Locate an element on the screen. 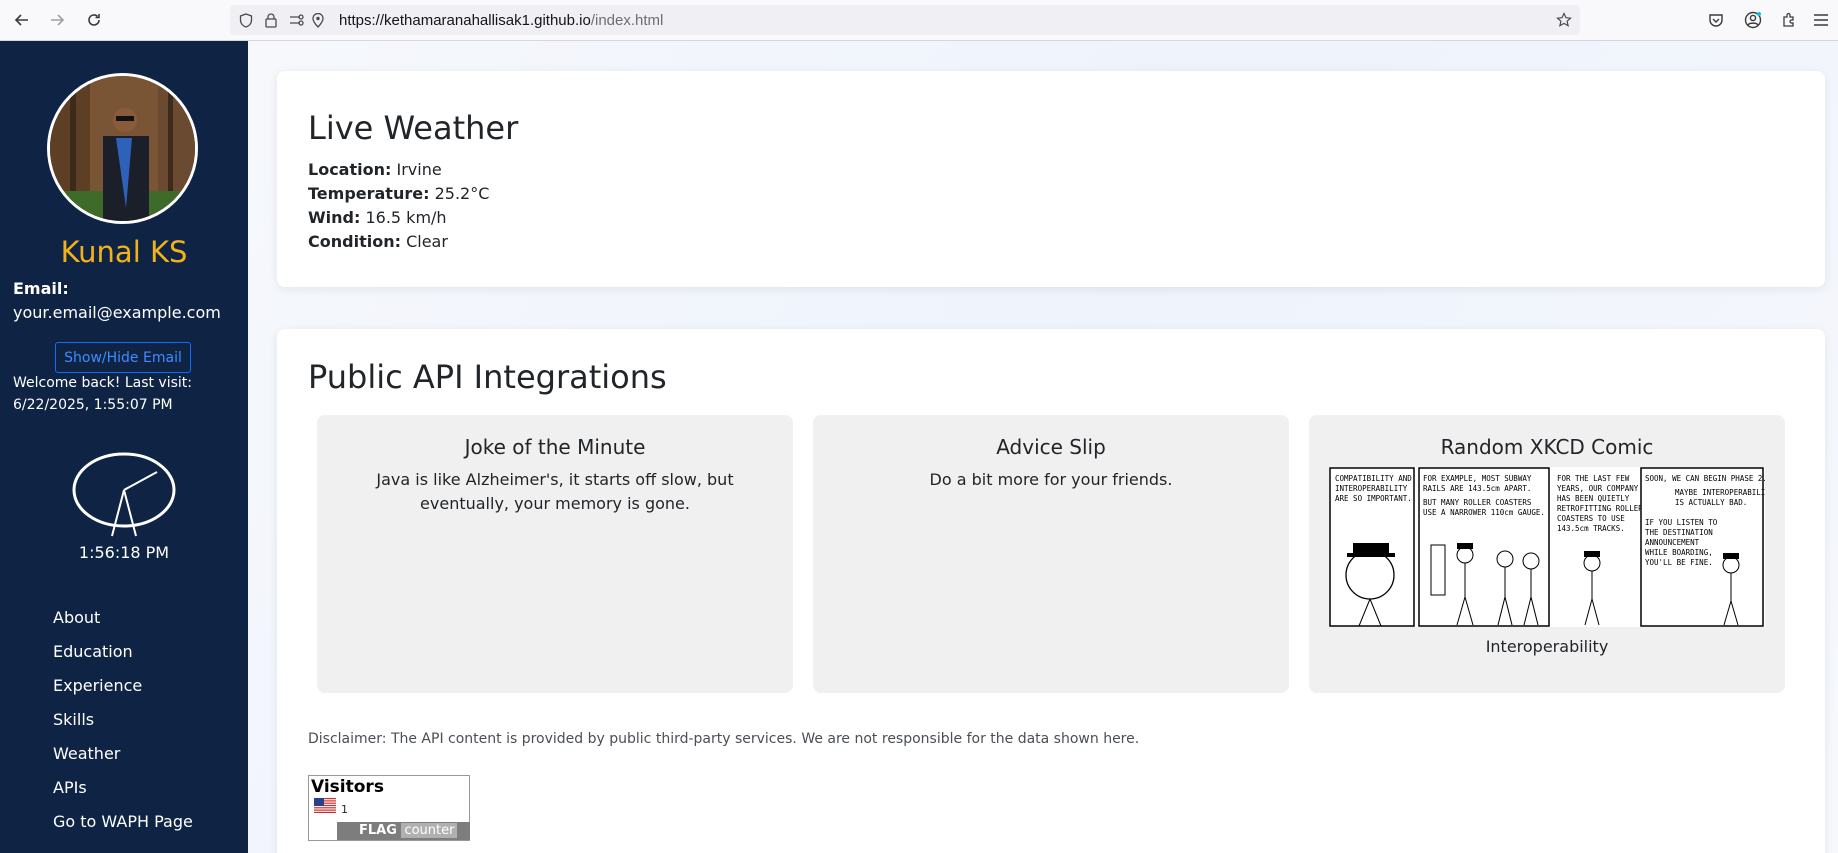 Image resolution: width=1838 pixels, height=853 pixels. show-hide-email-button: Show/Hide Email is located at coordinates (123, 357).